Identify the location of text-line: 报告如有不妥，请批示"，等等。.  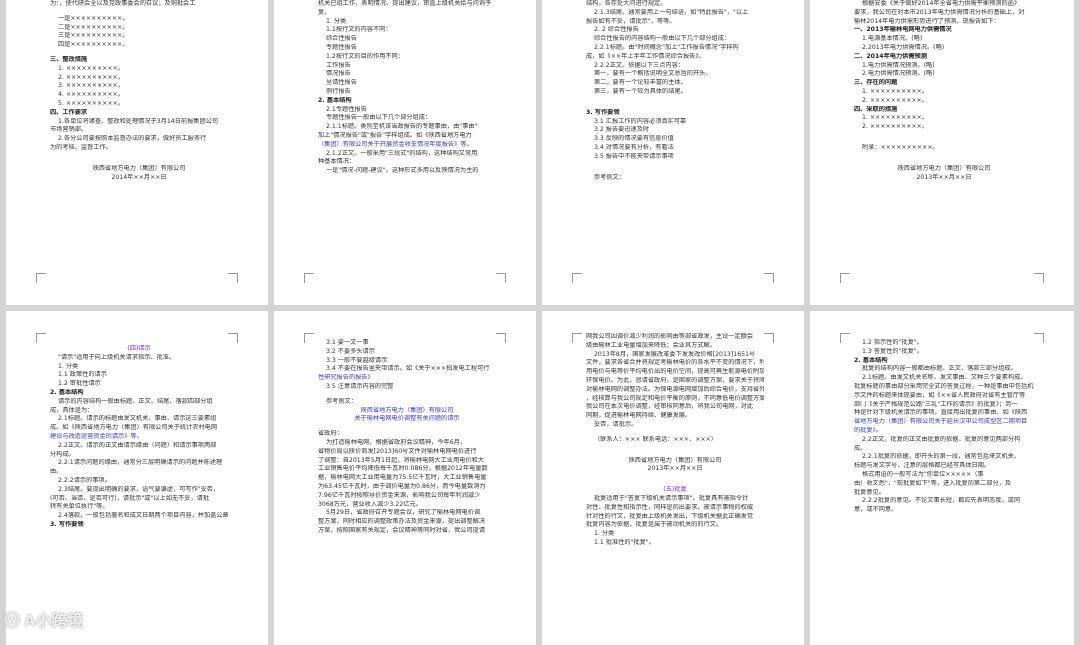
(631, 21).